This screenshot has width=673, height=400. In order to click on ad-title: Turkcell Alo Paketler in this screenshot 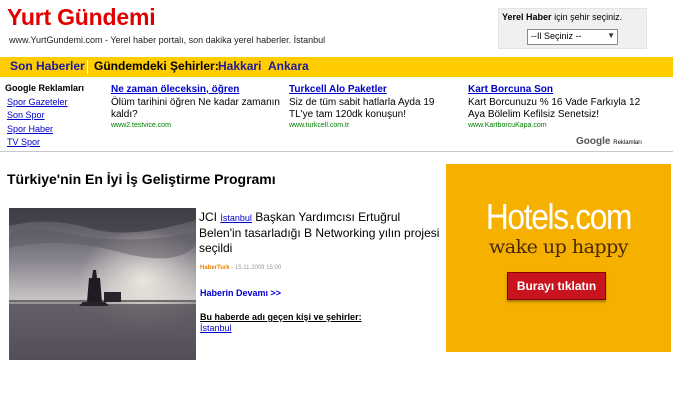, I will do `click(374, 90)`.